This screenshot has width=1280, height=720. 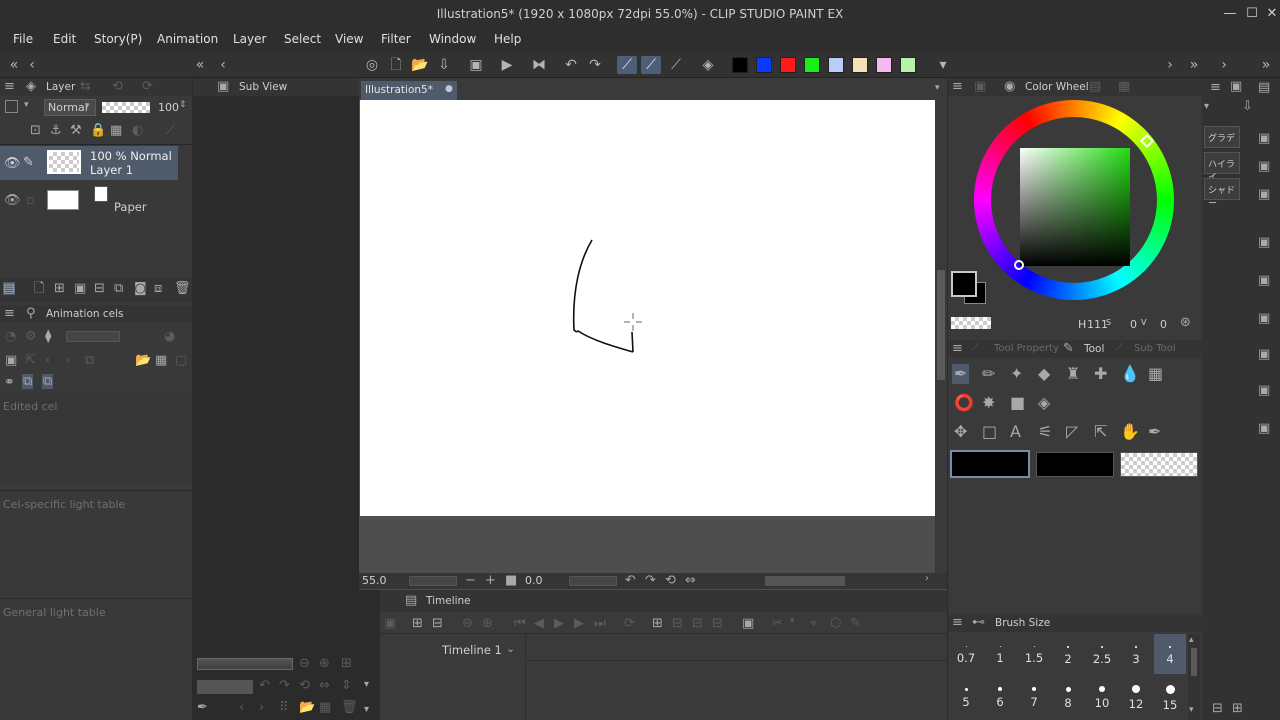 I want to click on tl-tool-1-icon: ✂, so click(x=777, y=623).